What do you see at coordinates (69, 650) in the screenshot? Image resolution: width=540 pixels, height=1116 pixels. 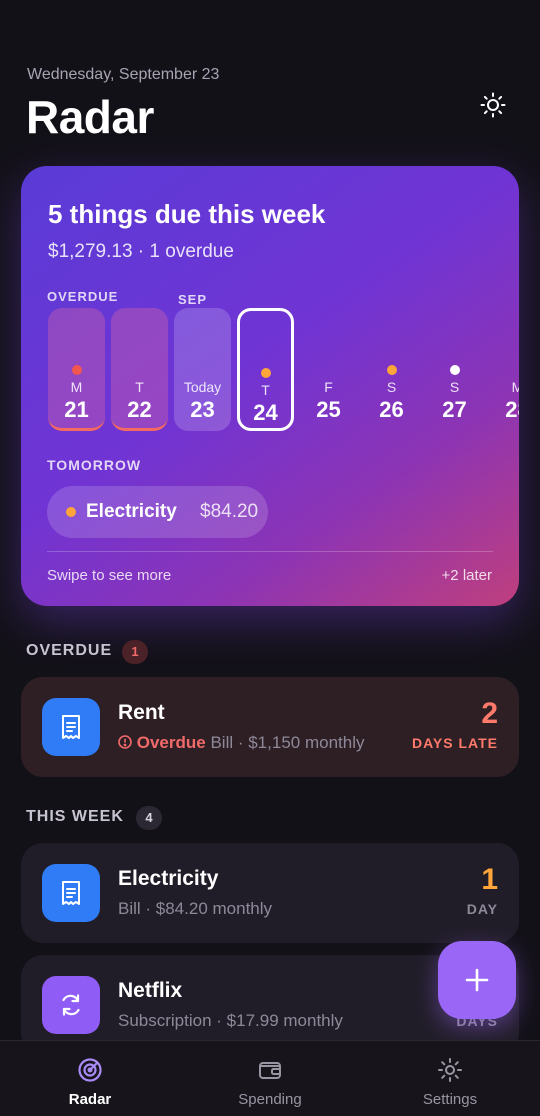 I see `overdue-section-heading: OVERDUE` at bounding box center [69, 650].